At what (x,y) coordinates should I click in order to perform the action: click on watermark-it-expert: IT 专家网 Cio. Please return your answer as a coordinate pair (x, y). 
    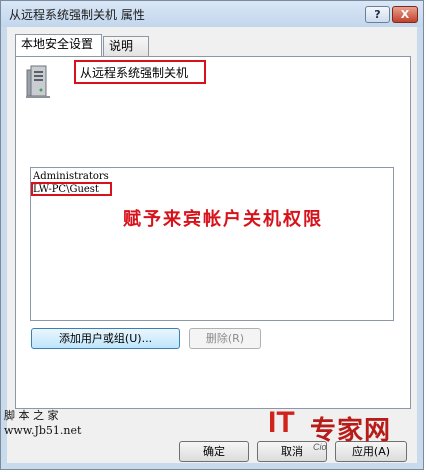
    Looking at the image, I should click on (338, 432).